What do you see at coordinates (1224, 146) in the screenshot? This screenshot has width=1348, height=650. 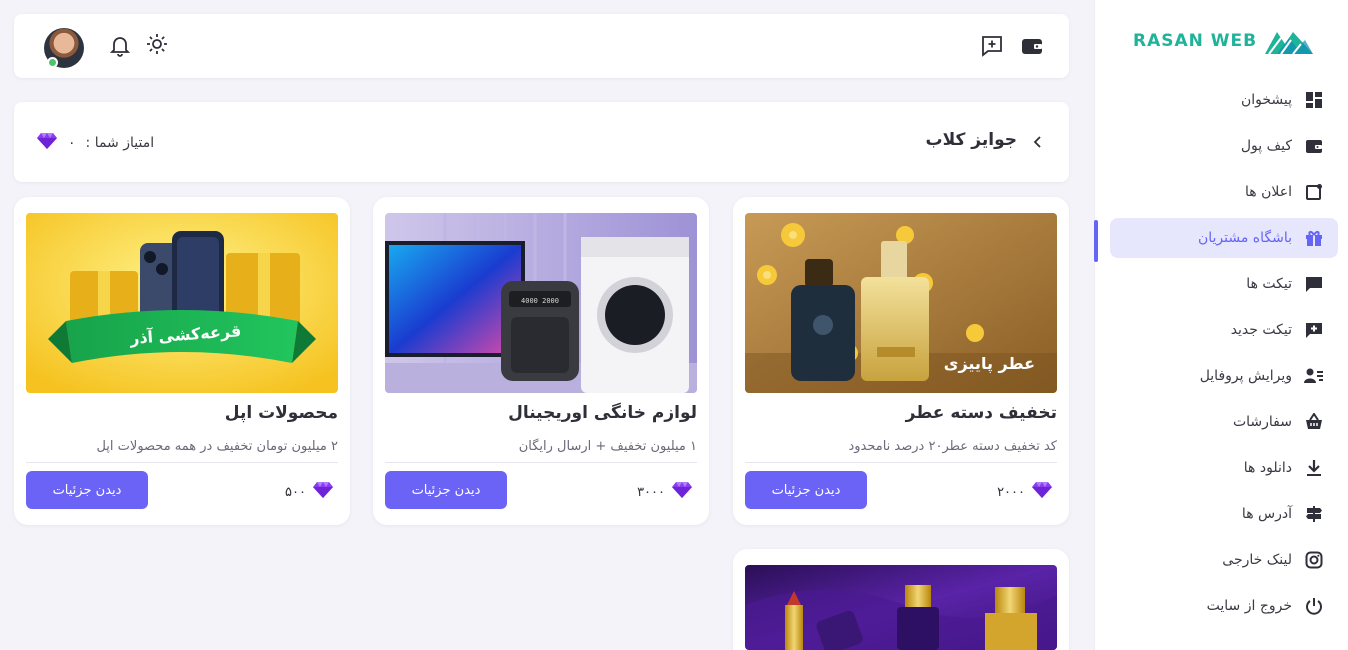 I see `sidebar-item-wallet: کیف پول` at bounding box center [1224, 146].